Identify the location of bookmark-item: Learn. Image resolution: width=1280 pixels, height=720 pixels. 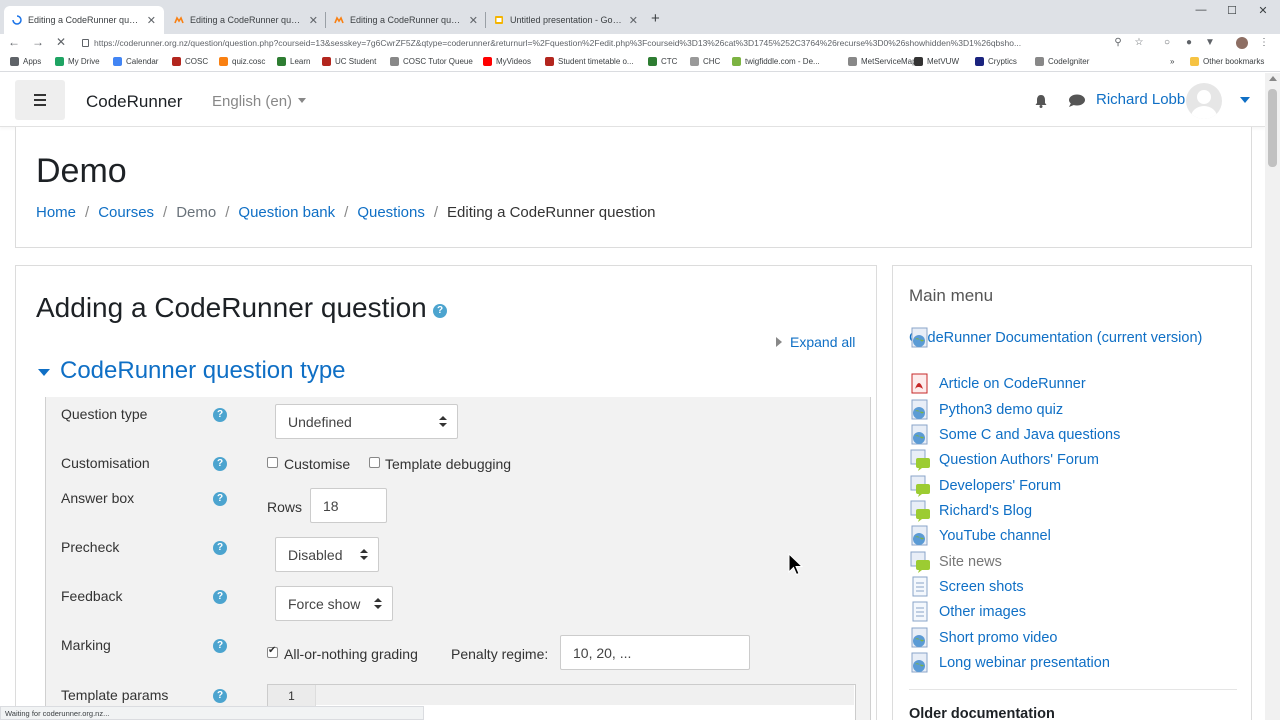
(293, 61).